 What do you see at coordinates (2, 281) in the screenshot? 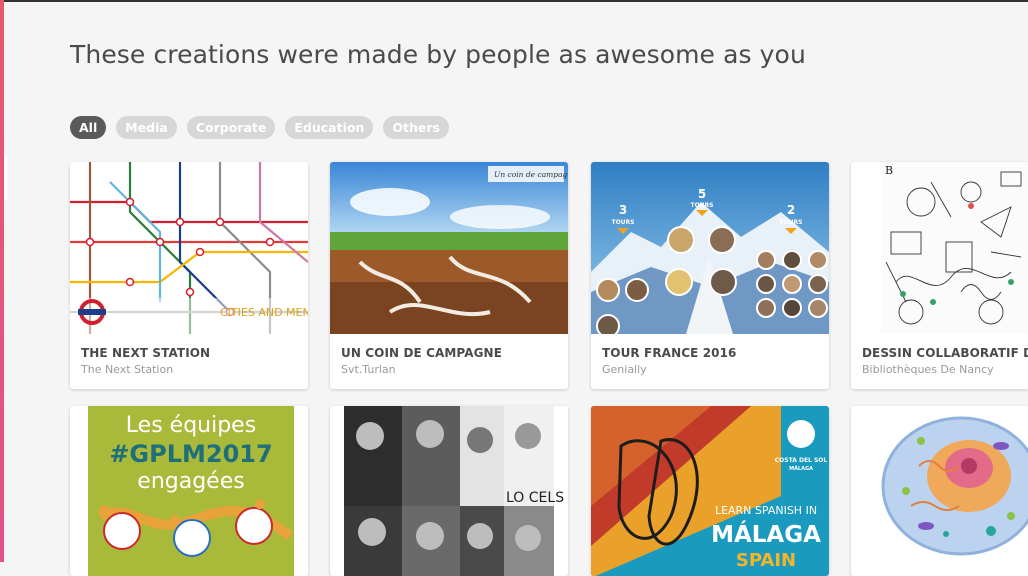
I see `left-accent-bar` at bounding box center [2, 281].